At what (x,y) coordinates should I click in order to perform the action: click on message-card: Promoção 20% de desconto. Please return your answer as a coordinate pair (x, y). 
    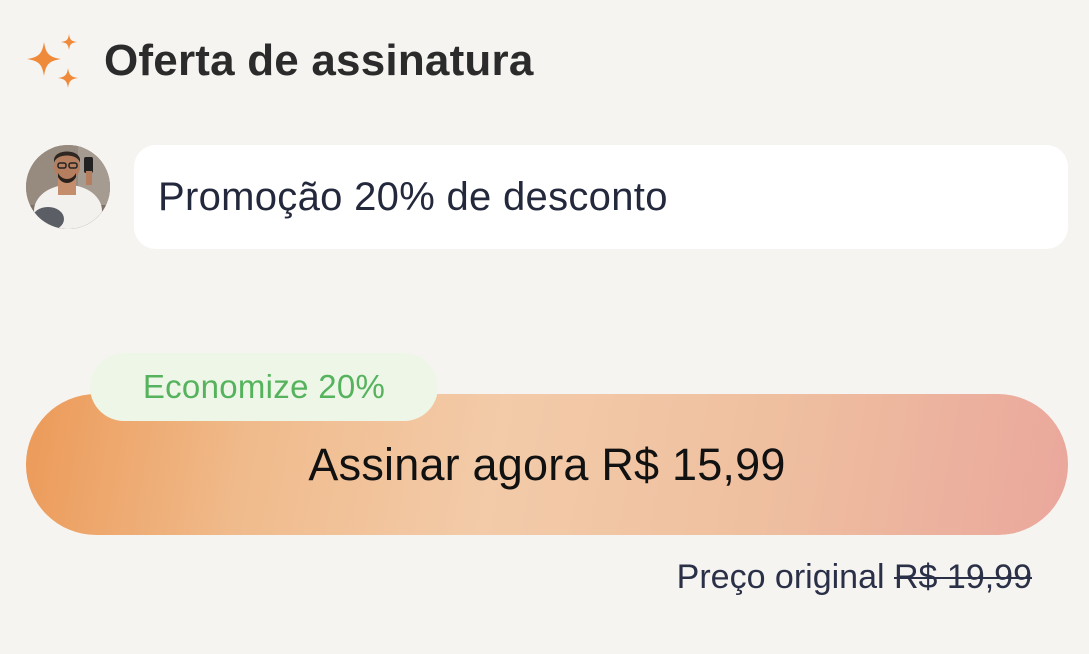
    Looking at the image, I should click on (601, 197).